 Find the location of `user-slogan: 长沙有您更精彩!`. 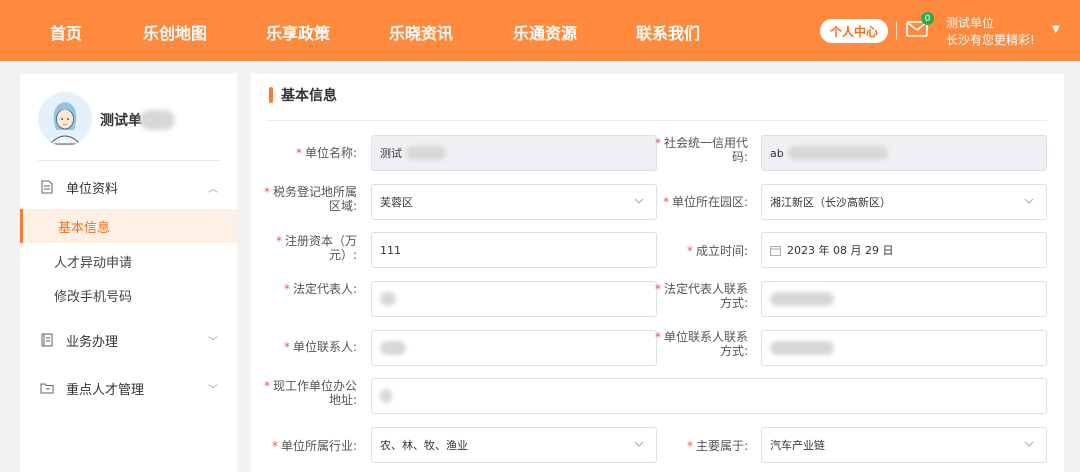

user-slogan: 长沙有您更精彩! is located at coordinates (990, 40).